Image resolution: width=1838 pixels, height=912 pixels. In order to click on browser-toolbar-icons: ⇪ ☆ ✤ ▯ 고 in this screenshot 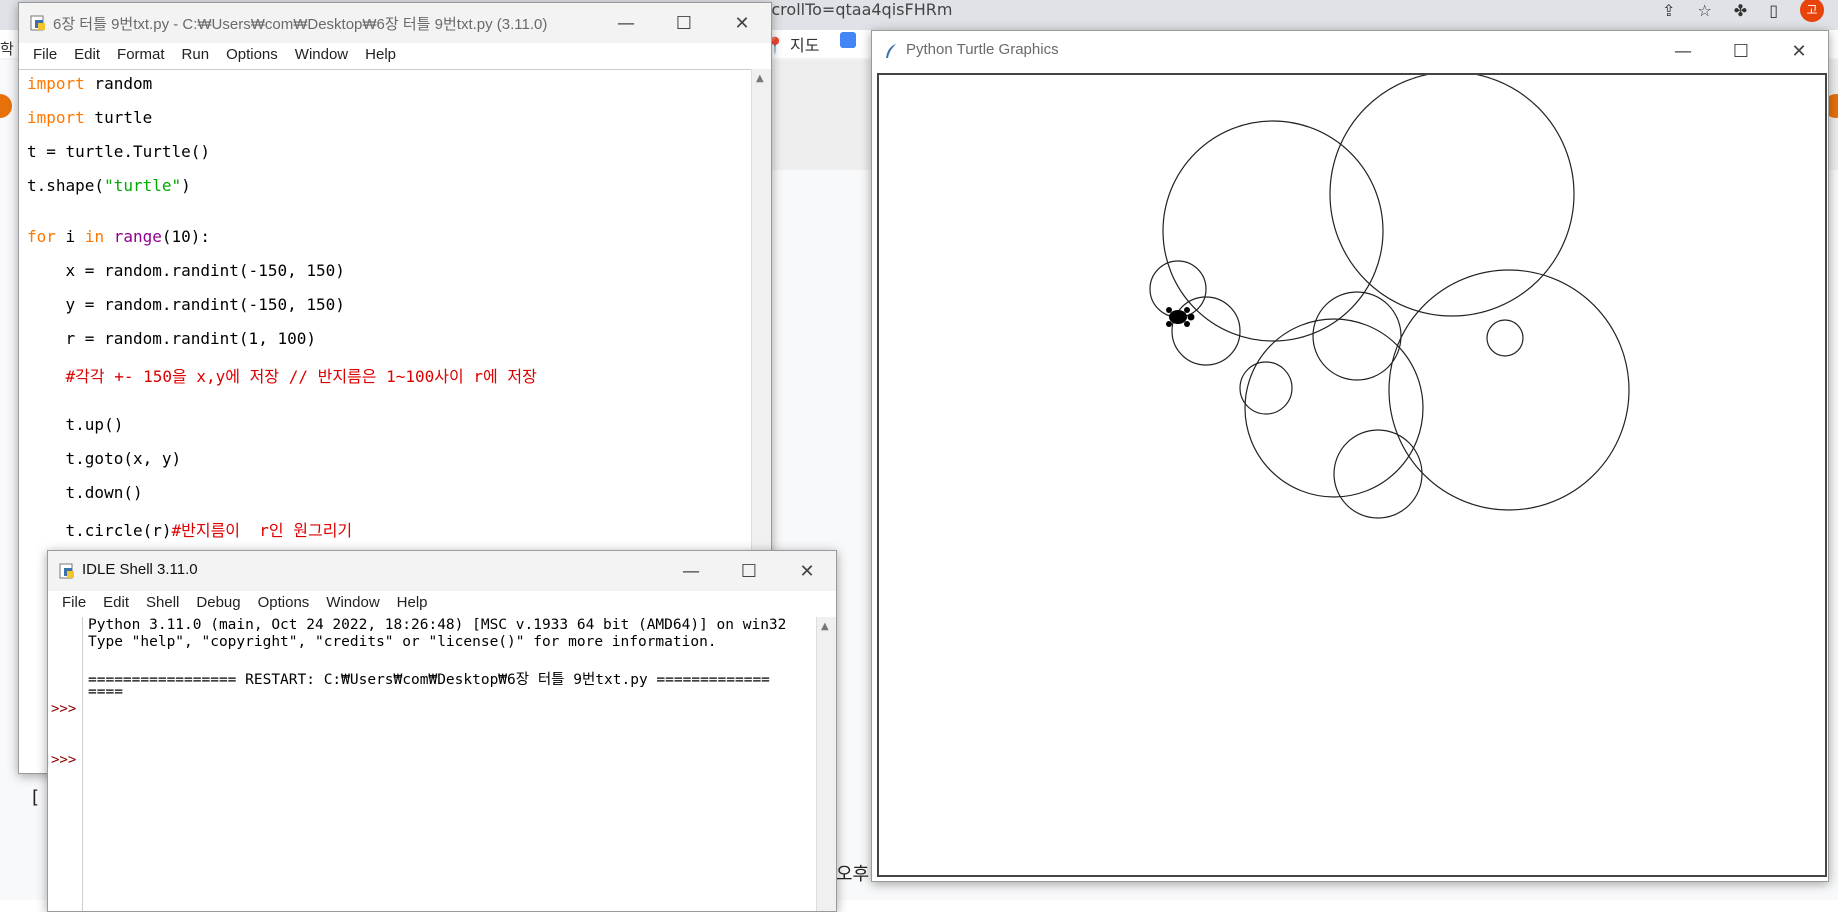, I will do `click(1750, 11)`.